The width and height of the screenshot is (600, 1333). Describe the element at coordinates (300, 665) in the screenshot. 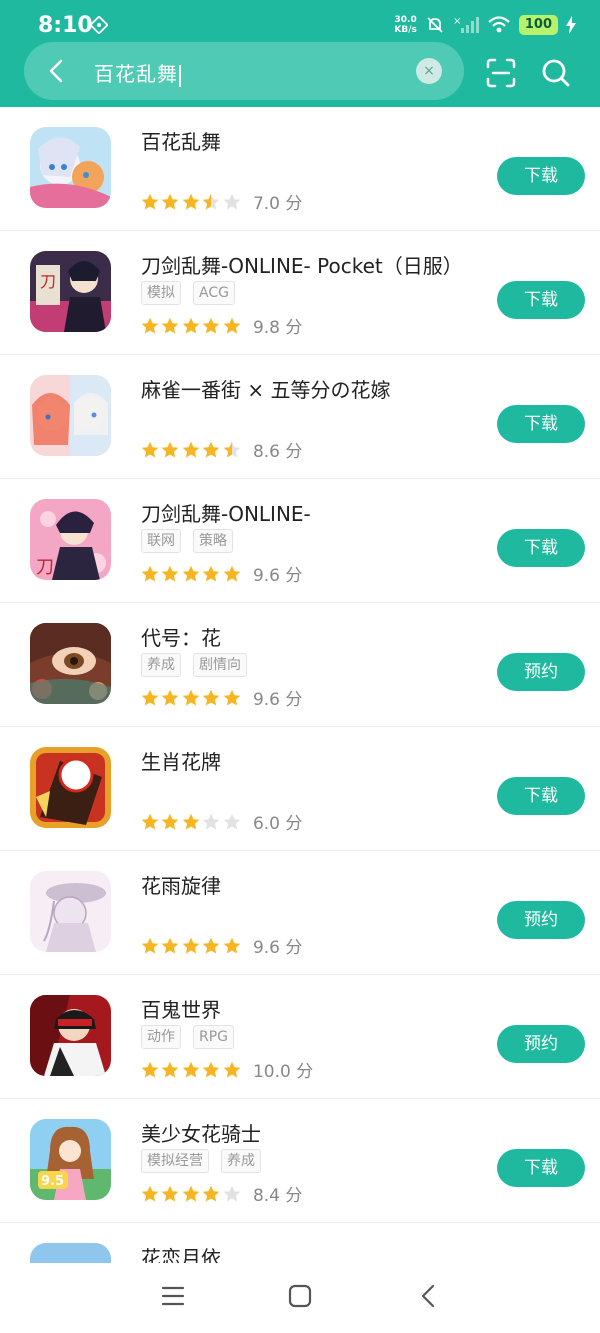

I see `list-item: 代号：花 养成 剧情向 9.6 分 预约` at that location.